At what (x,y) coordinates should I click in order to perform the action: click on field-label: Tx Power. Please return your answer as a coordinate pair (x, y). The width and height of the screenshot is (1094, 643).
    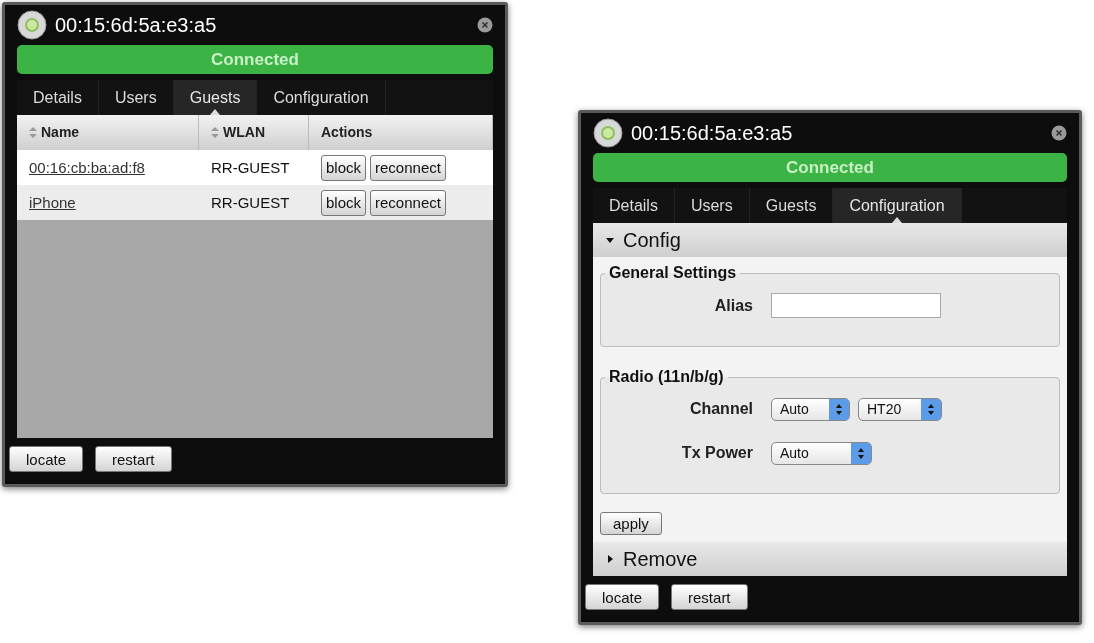
    Looking at the image, I should click on (716, 453).